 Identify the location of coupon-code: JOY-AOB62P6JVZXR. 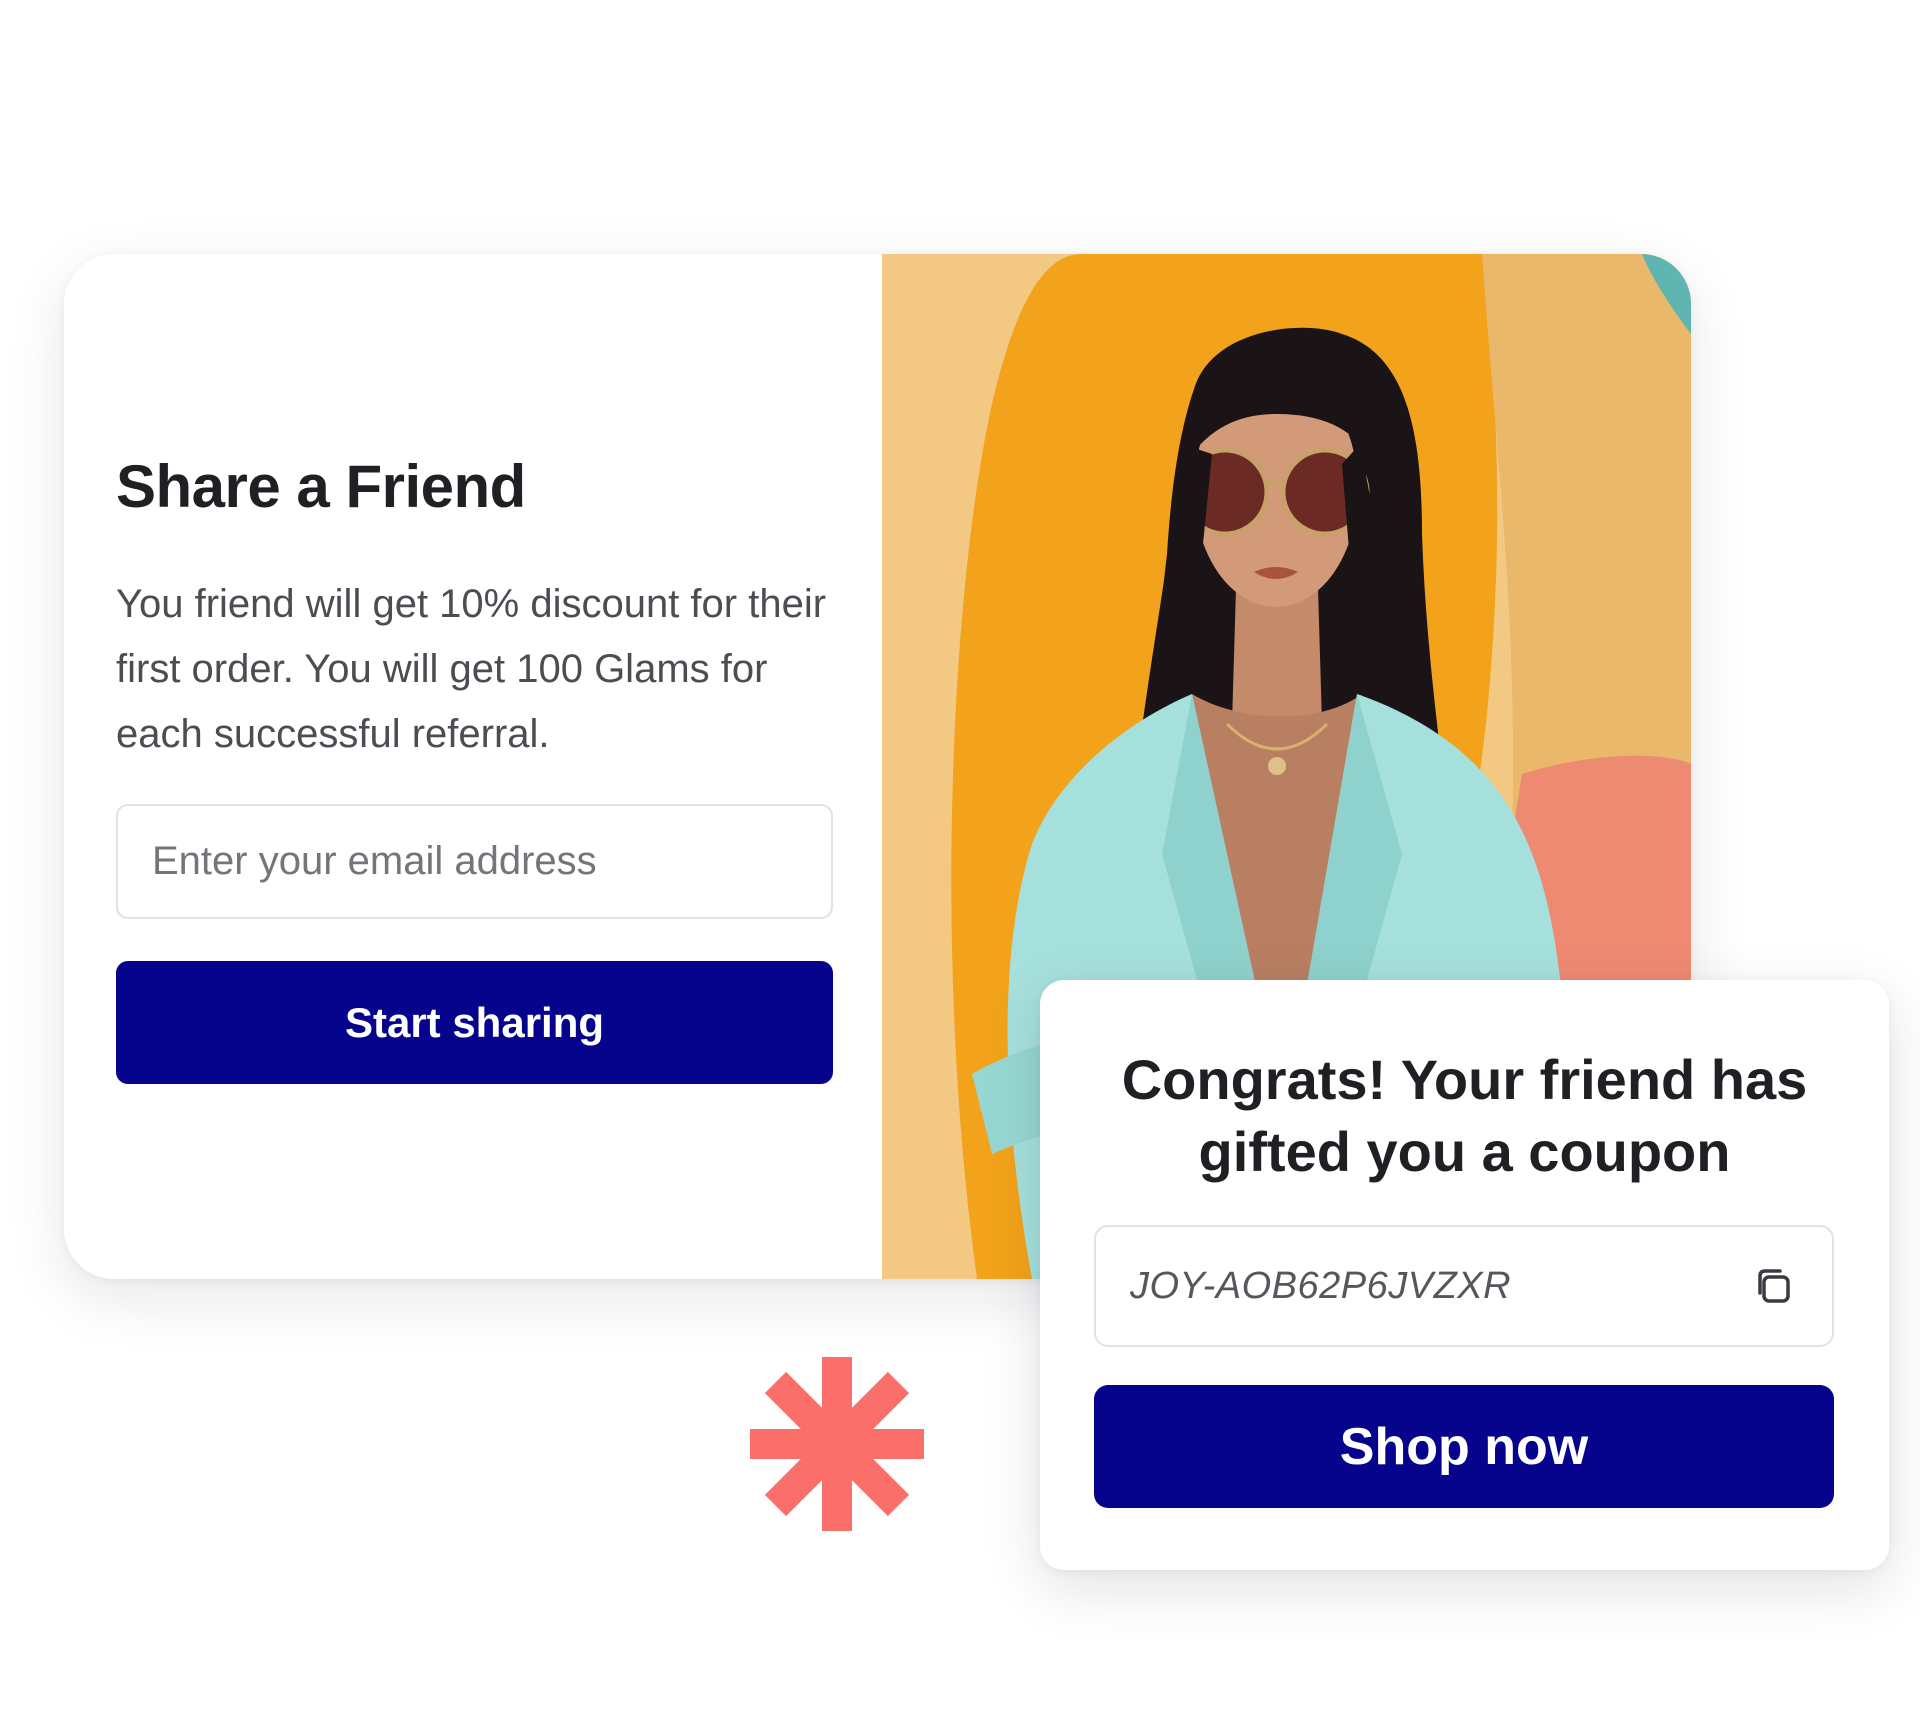
(1320, 1286).